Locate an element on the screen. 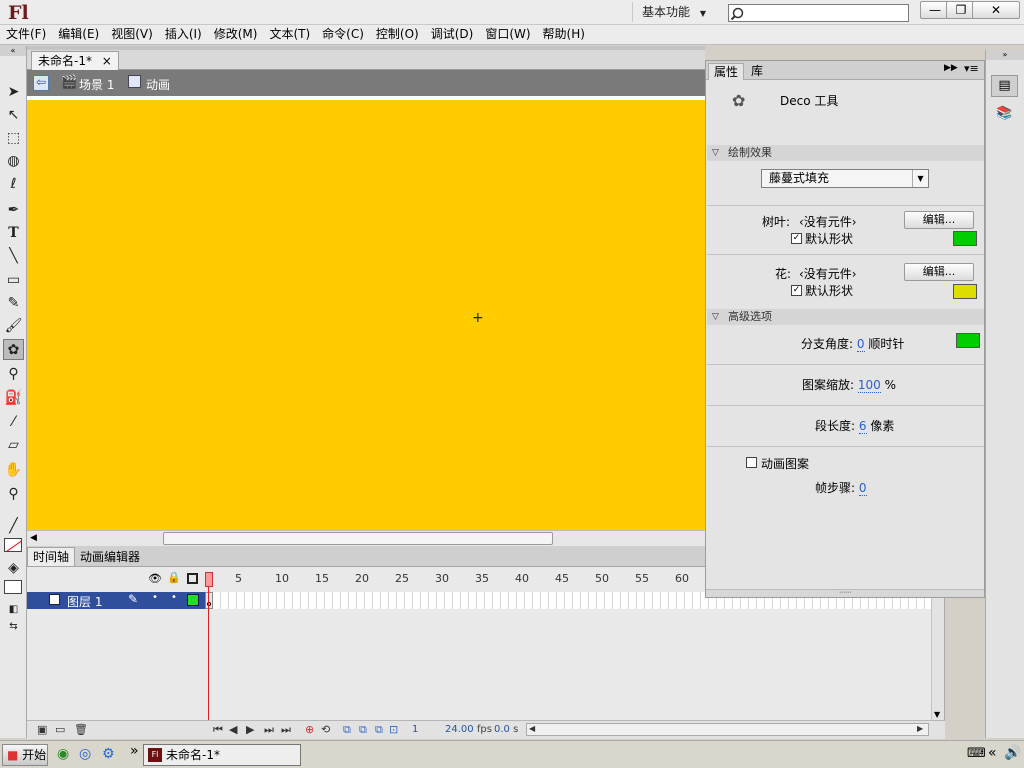 This screenshot has height=768, width=1024. stroke-color-icon: ╱ is located at coordinates (13, 526).